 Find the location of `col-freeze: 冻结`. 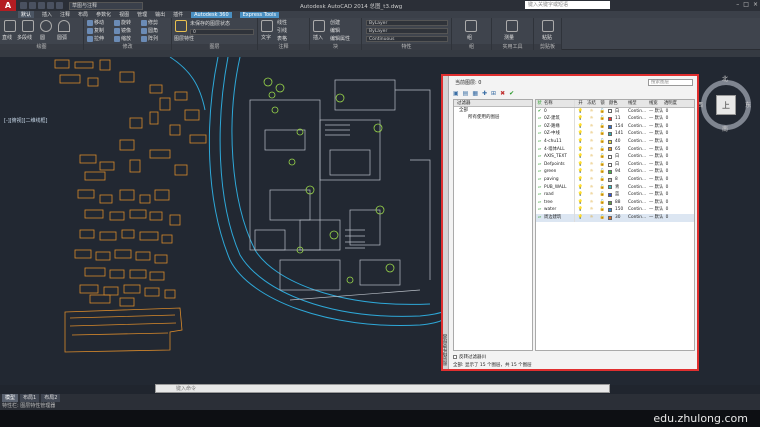

col-freeze: 冻结 is located at coordinates (591, 103).